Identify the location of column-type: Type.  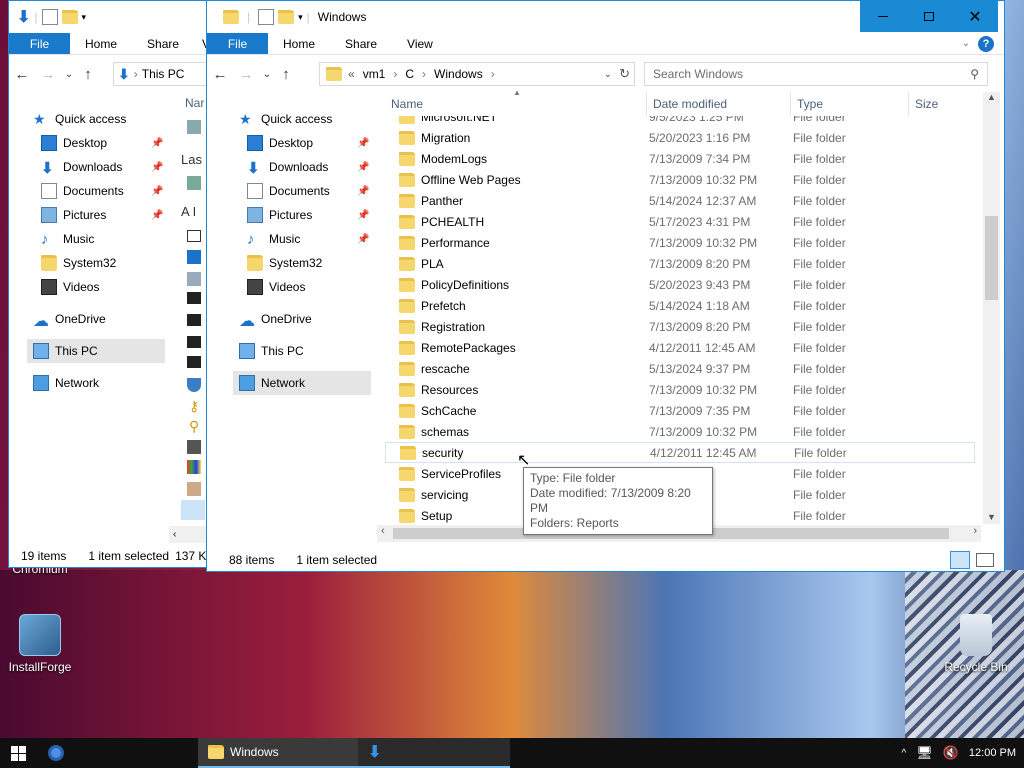
(850, 104).